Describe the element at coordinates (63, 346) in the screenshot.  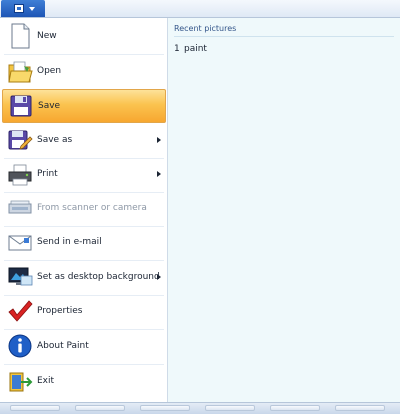
I see `menu-item-label: About Paint` at that location.